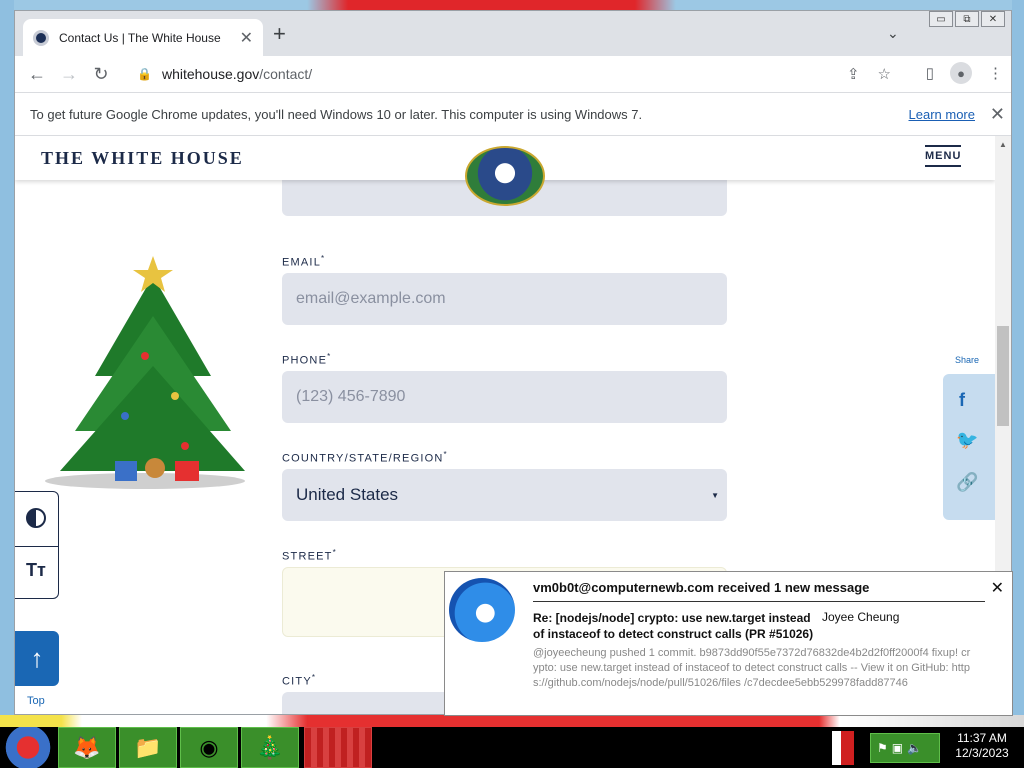 This screenshot has width=1024, height=768. Describe the element at coordinates (101, 74) in the screenshot. I see `reload-icon: ↻` at that location.